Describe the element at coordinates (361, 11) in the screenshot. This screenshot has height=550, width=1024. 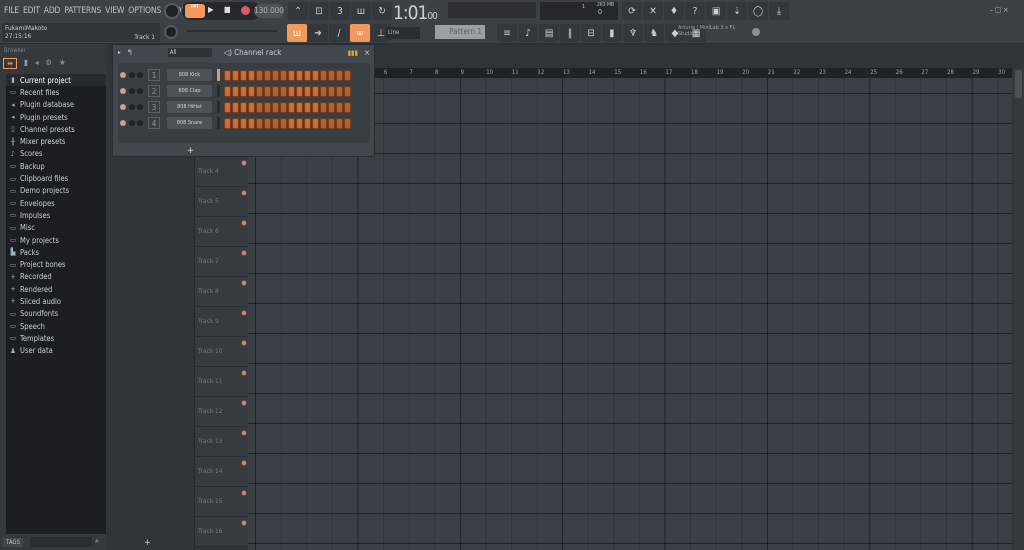
I see `step-edit-button: ш` at that location.